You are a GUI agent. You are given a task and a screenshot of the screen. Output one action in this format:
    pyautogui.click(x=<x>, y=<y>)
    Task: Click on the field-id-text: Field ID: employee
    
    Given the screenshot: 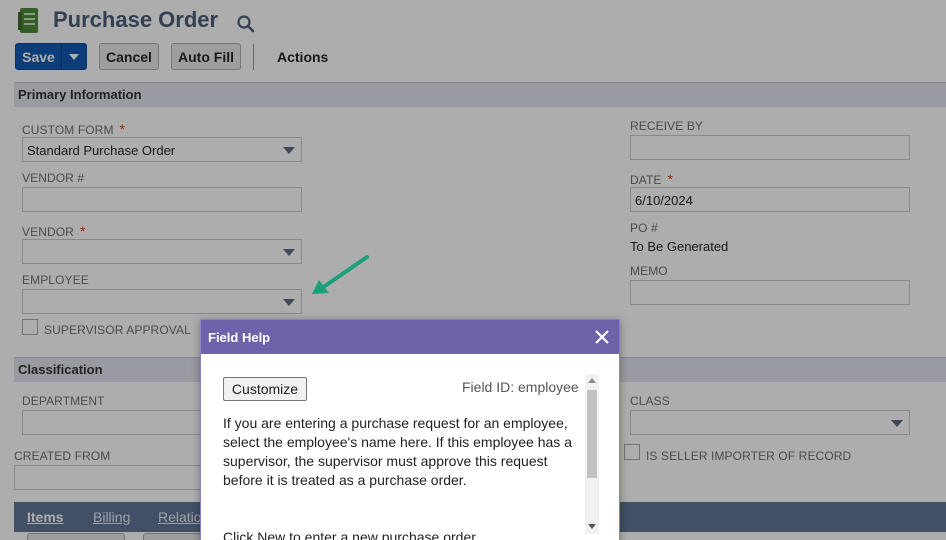 What is the action you would take?
    pyautogui.click(x=520, y=387)
    